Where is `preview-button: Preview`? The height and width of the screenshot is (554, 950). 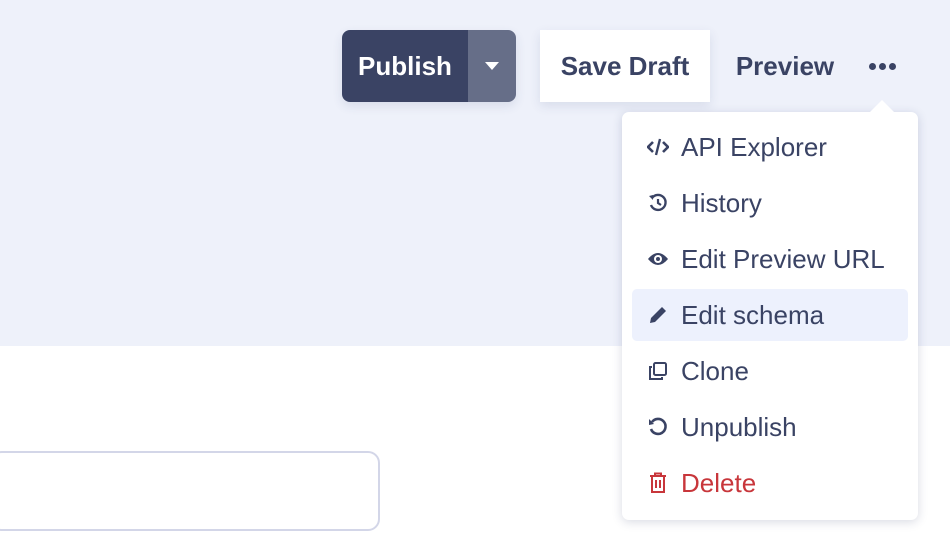
preview-button: Preview is located at coordinates (785, 66).